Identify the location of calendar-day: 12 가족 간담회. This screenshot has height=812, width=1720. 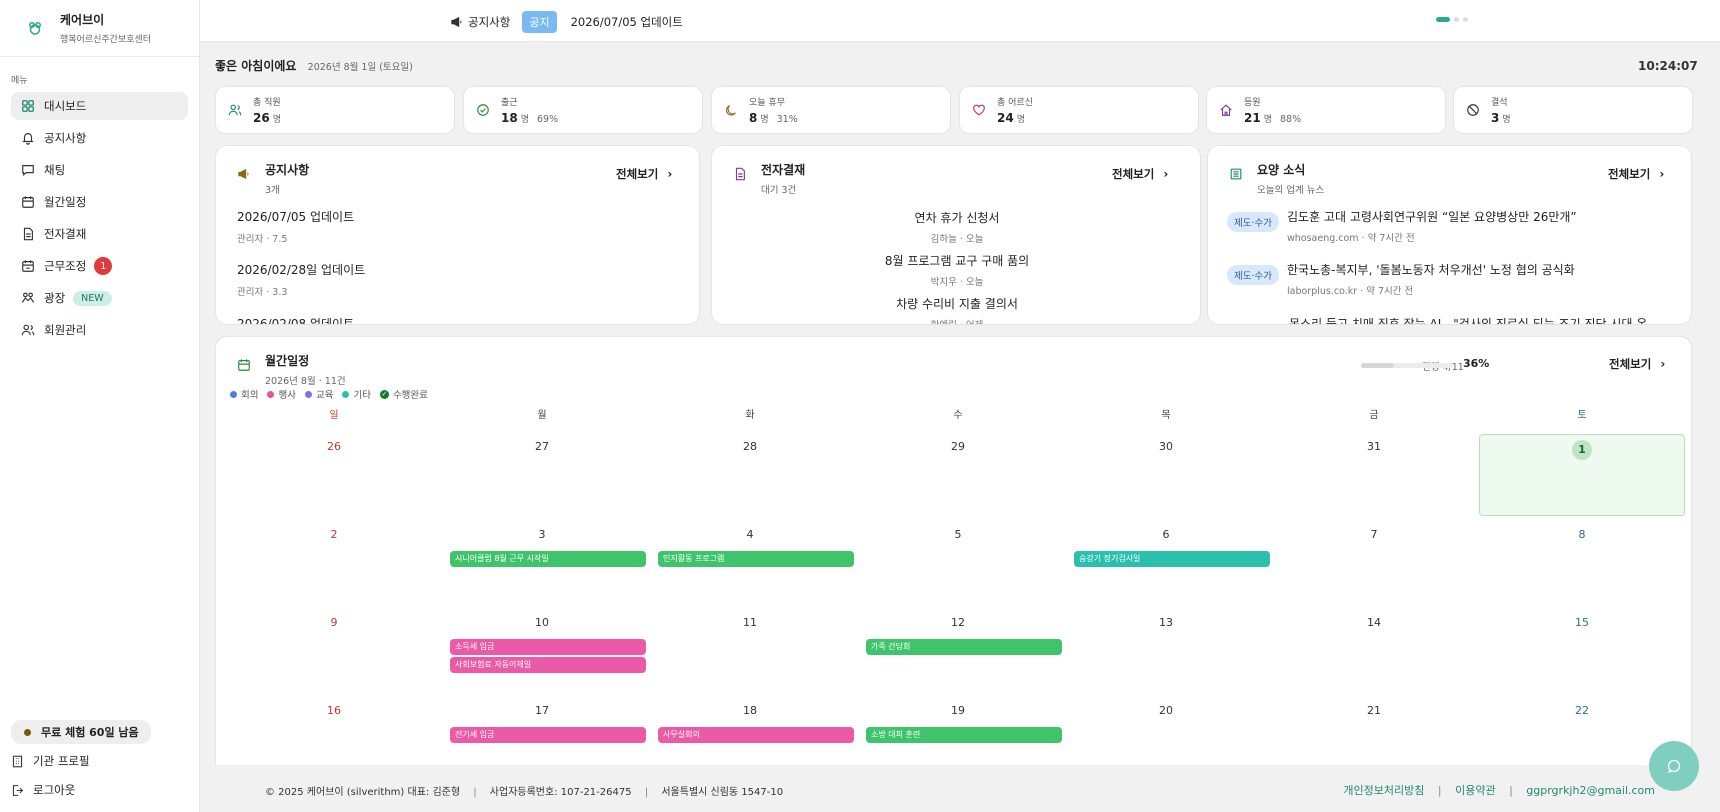
(958, 647).